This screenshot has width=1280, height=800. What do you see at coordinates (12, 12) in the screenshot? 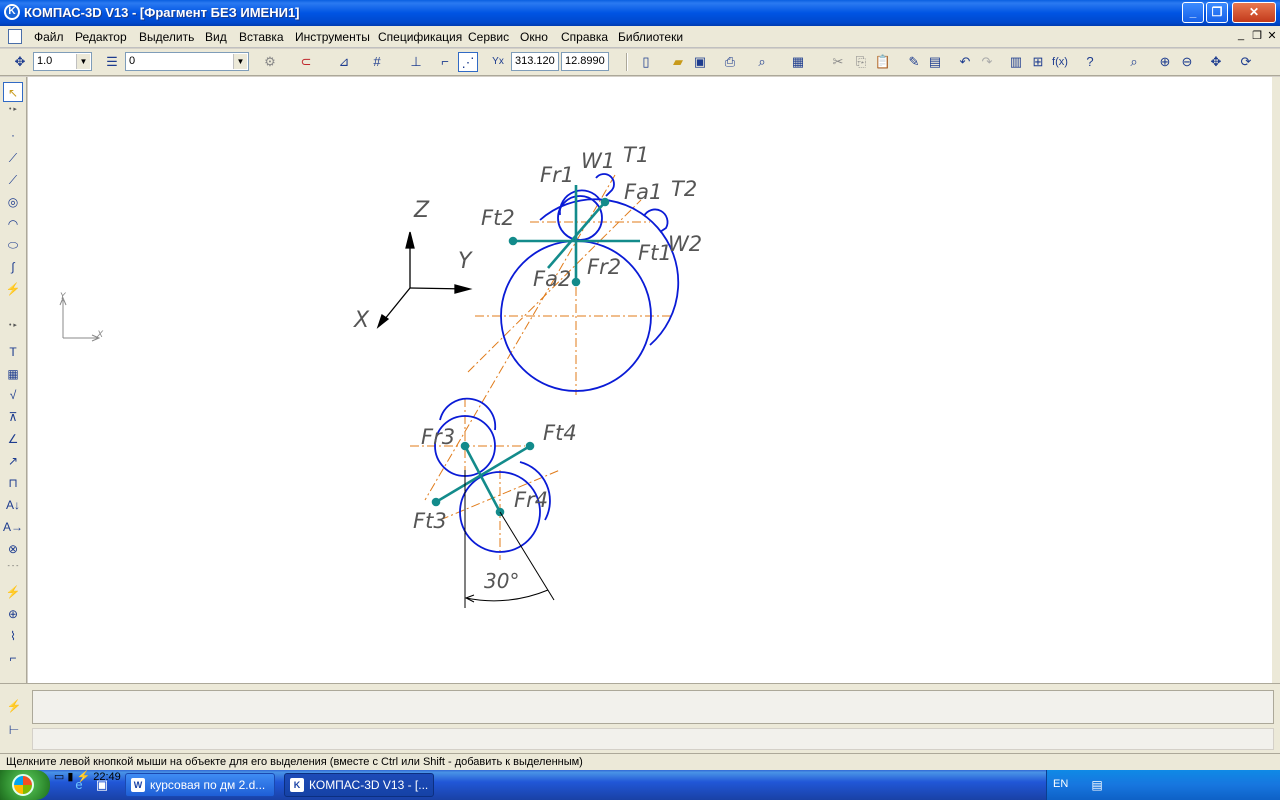
I see `kompas-app-icon: K` at bounding box center [12, 12].